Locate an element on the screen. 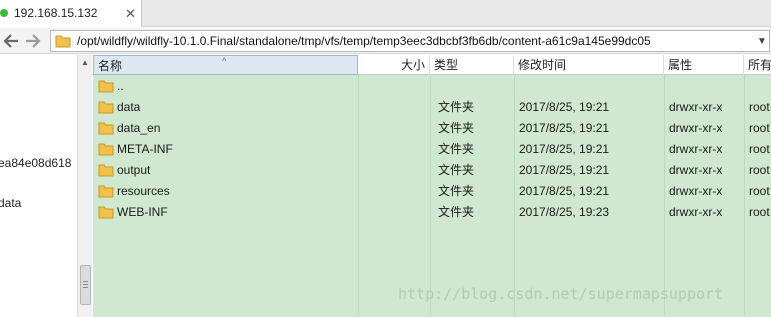 This screenshot has width=771, height=317. tree-scrollbar: ▲ is located at coordinates (84, 186).